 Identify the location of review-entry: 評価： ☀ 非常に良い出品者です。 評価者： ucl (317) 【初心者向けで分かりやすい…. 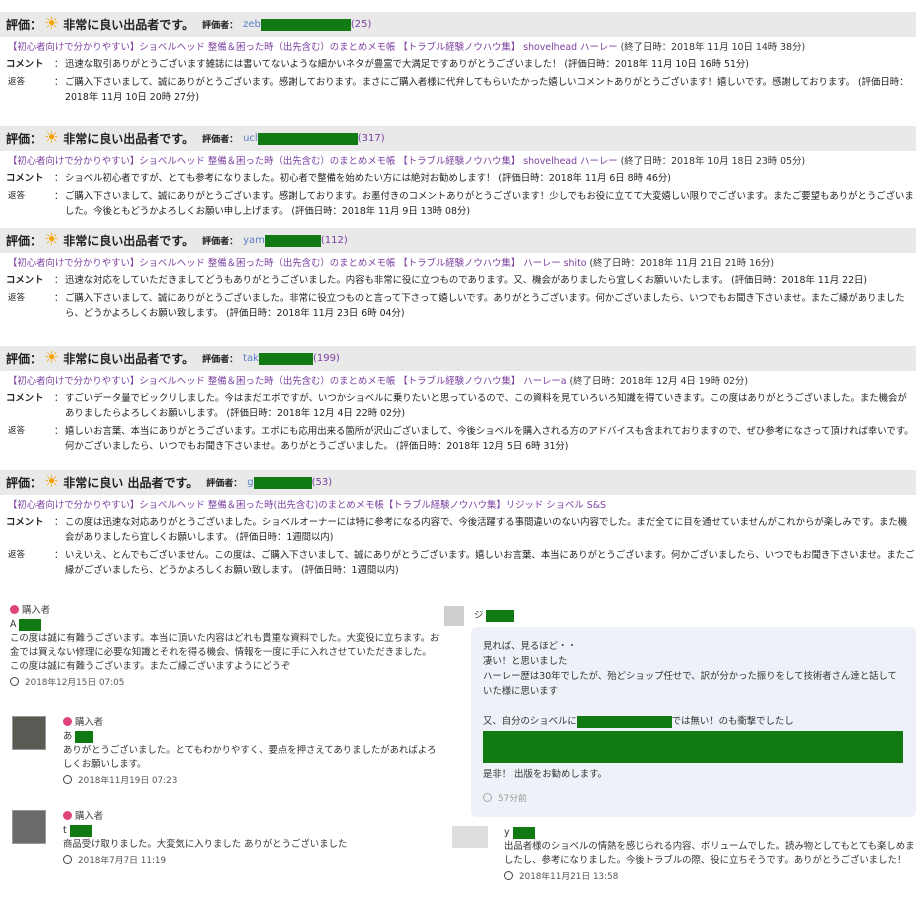
(458, 172).